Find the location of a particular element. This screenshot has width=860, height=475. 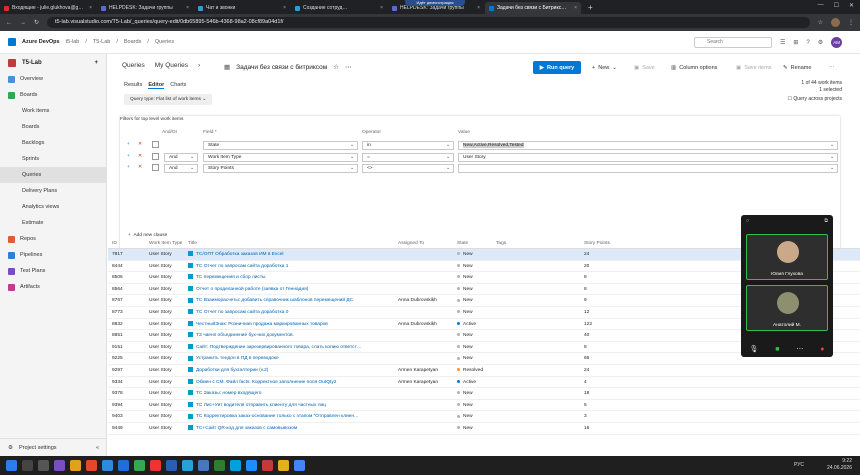

project-header: T5-Lab + is located at coordinates (53, 62).